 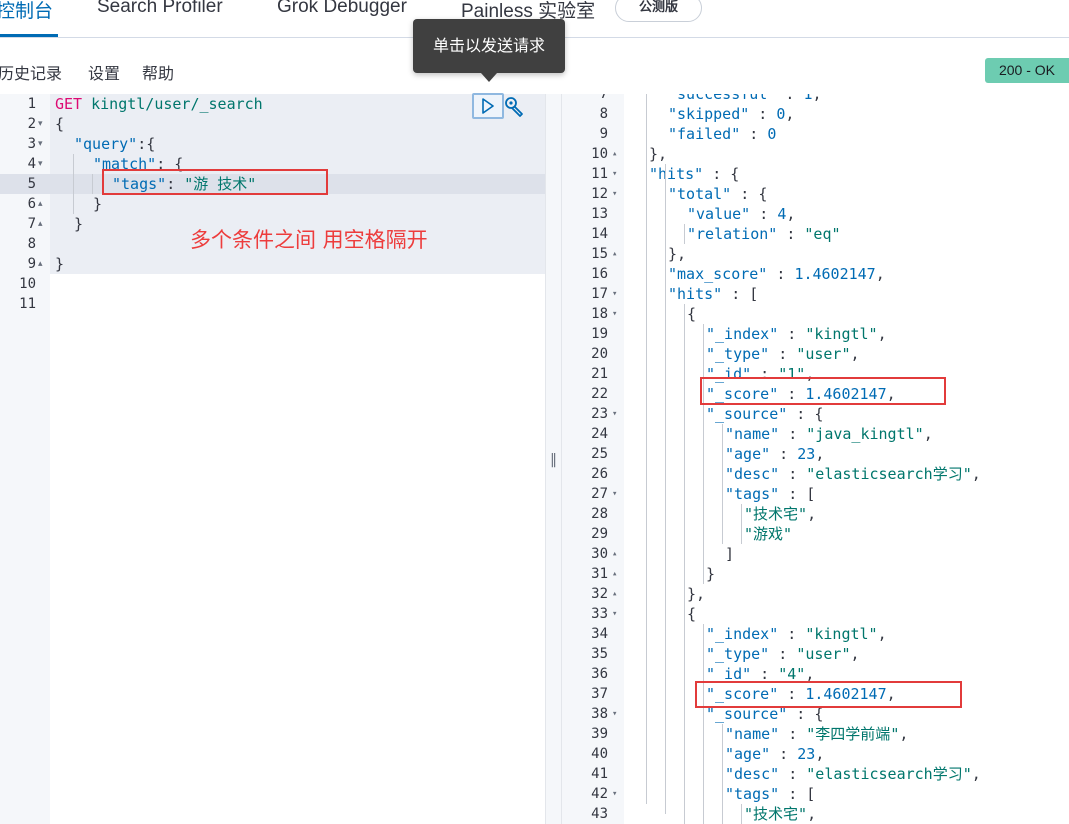 What do you see at coordinates (782, 214) in the screenshot?
I see `json-value: 4` at bounding box center [782, 214].